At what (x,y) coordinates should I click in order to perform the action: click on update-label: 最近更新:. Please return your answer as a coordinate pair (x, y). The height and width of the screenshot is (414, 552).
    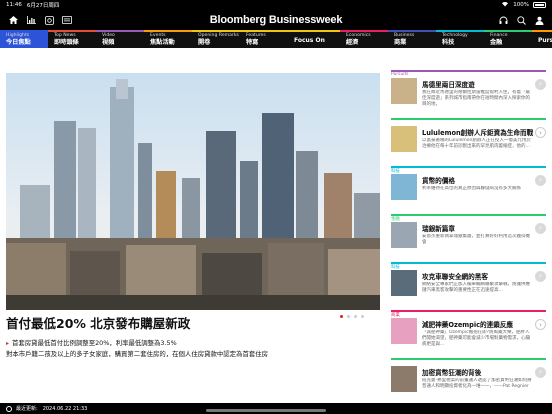
    Looking at the image, I should click on (27, 409).